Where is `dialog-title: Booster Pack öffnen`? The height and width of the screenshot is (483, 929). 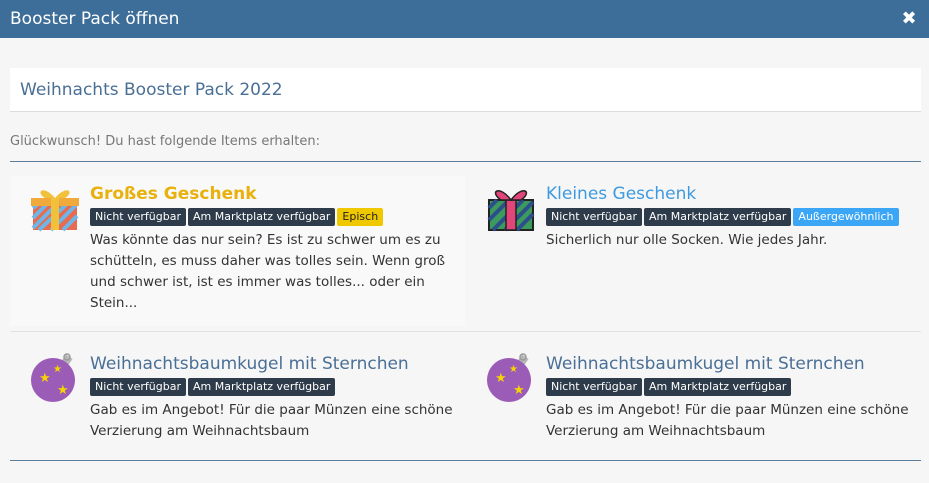 dialog-title: Booster Pack öffnen is located at coordinates (95, 19).